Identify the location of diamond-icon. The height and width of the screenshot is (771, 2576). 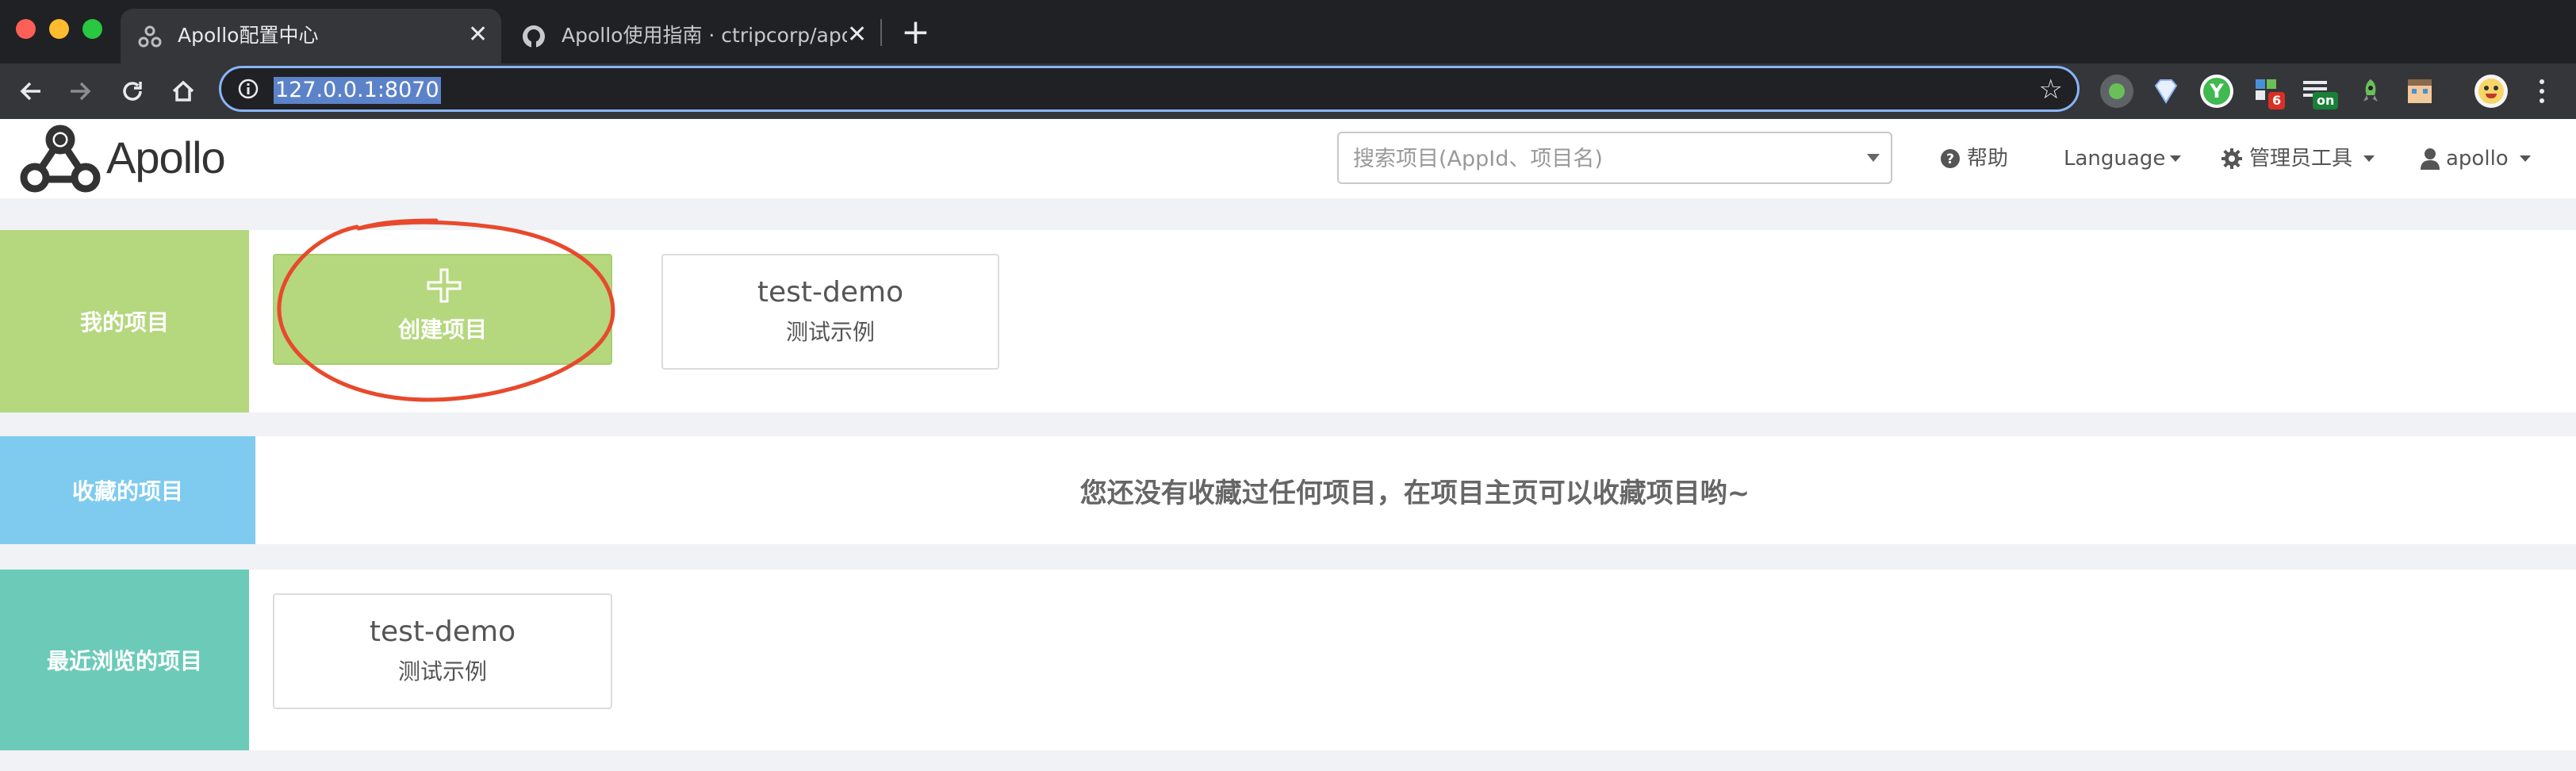
(2166, 91).